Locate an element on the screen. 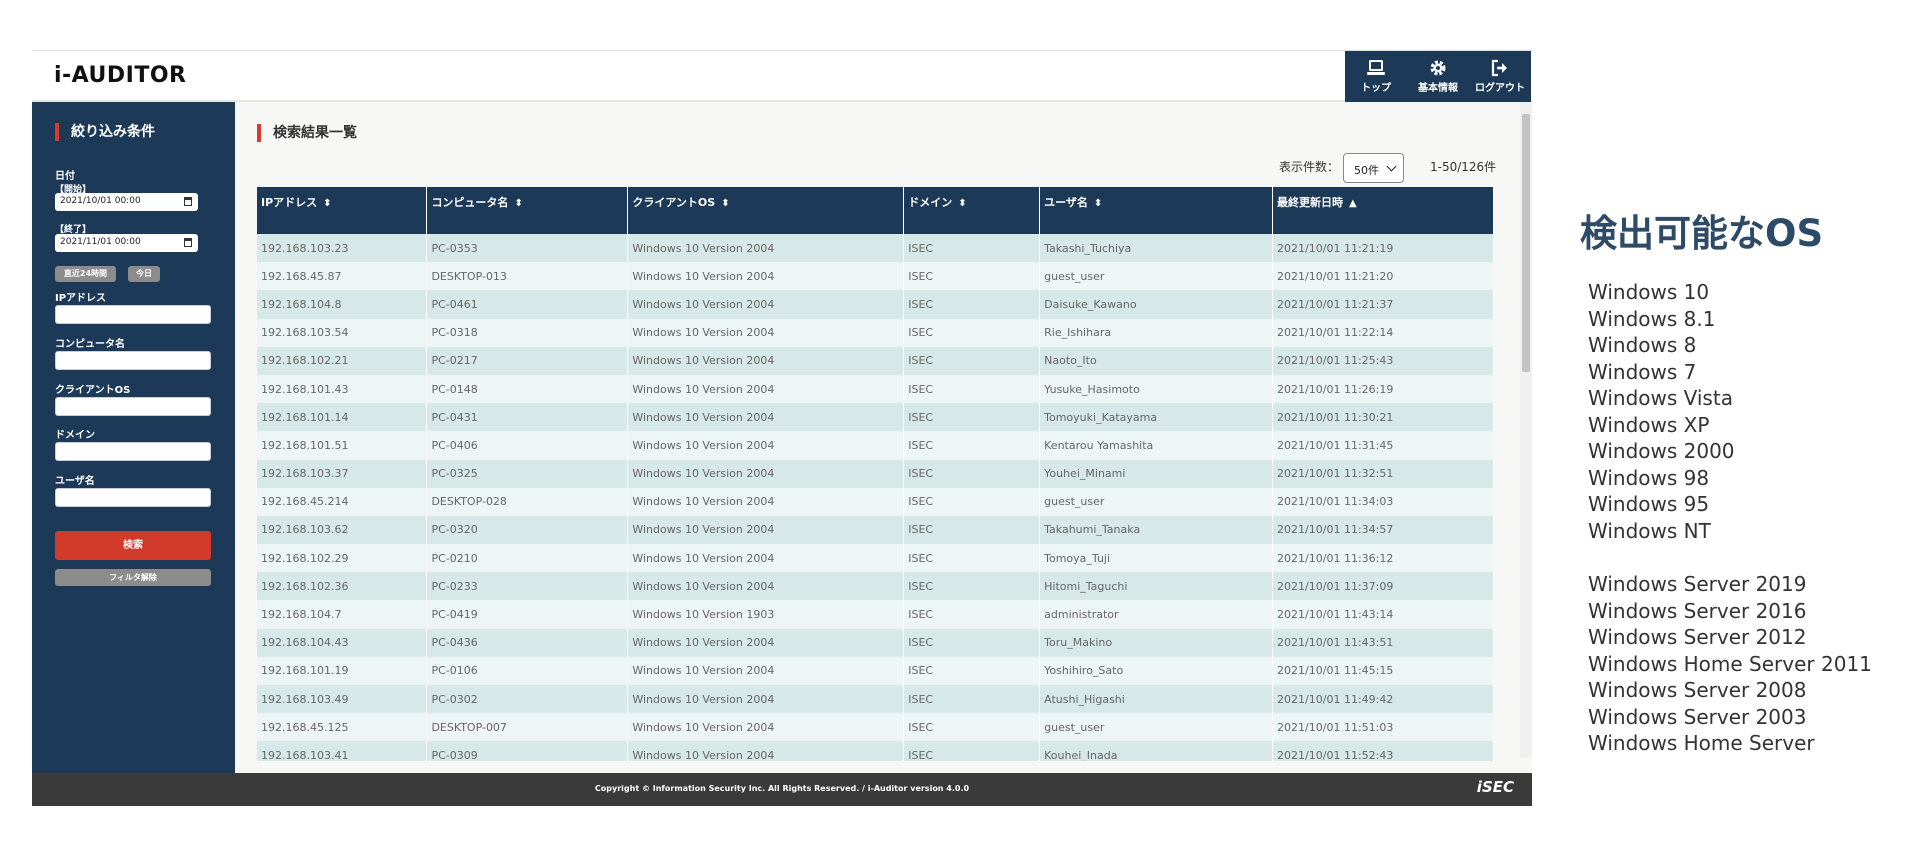  table-cell: Daisuke_Kawano is located at coordinates (1156, 304).